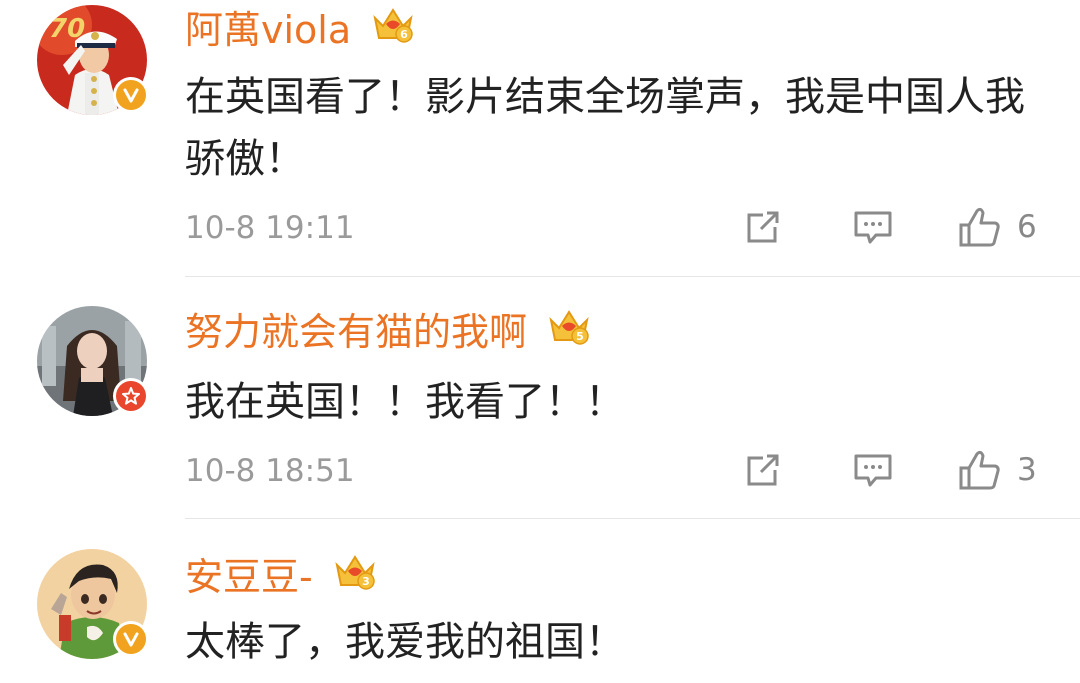 This screenshot has width=1080, height=683. Describe the element at coordinates (249, 577) in the screenshot. I see `username-text: 安豆豆-` at that location.